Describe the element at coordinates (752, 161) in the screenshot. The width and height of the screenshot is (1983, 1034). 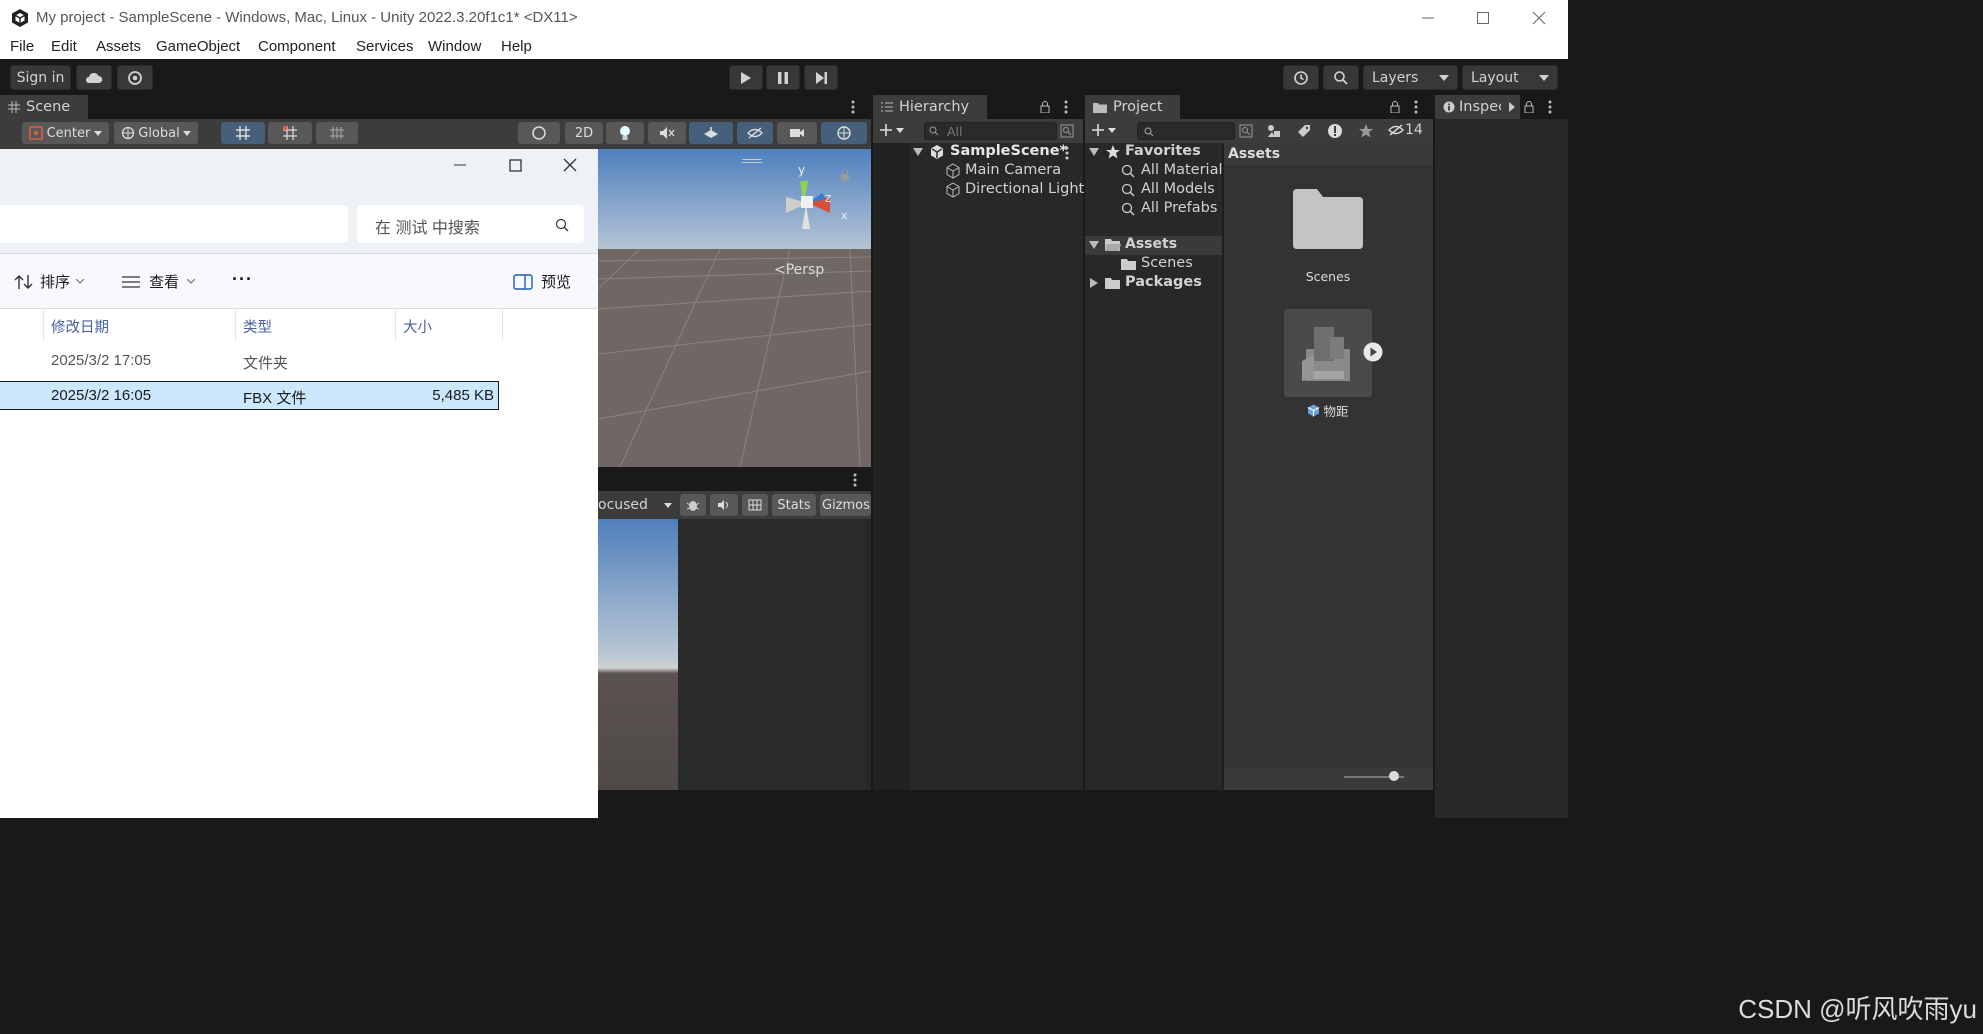
I see `viewport-drag-handle` at that location.